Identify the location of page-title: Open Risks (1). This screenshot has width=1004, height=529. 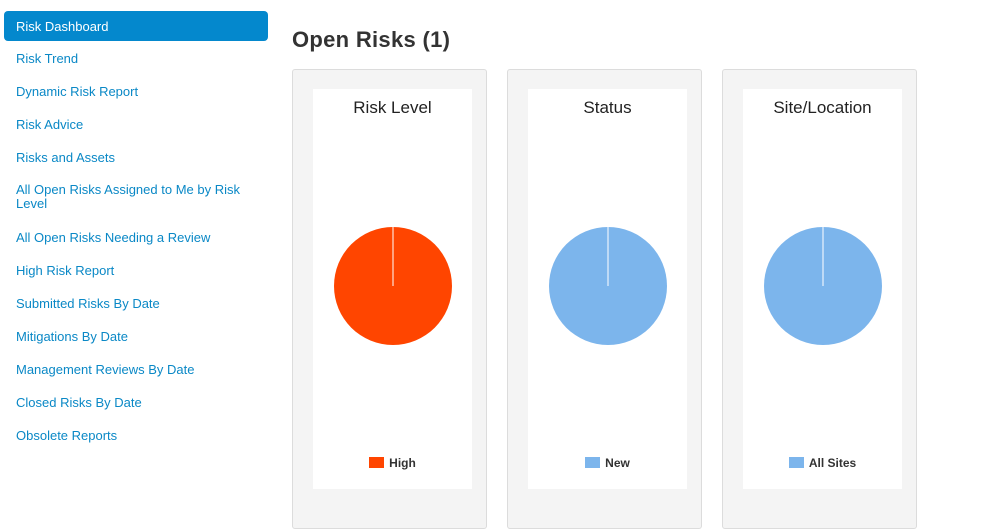
(371, 39).